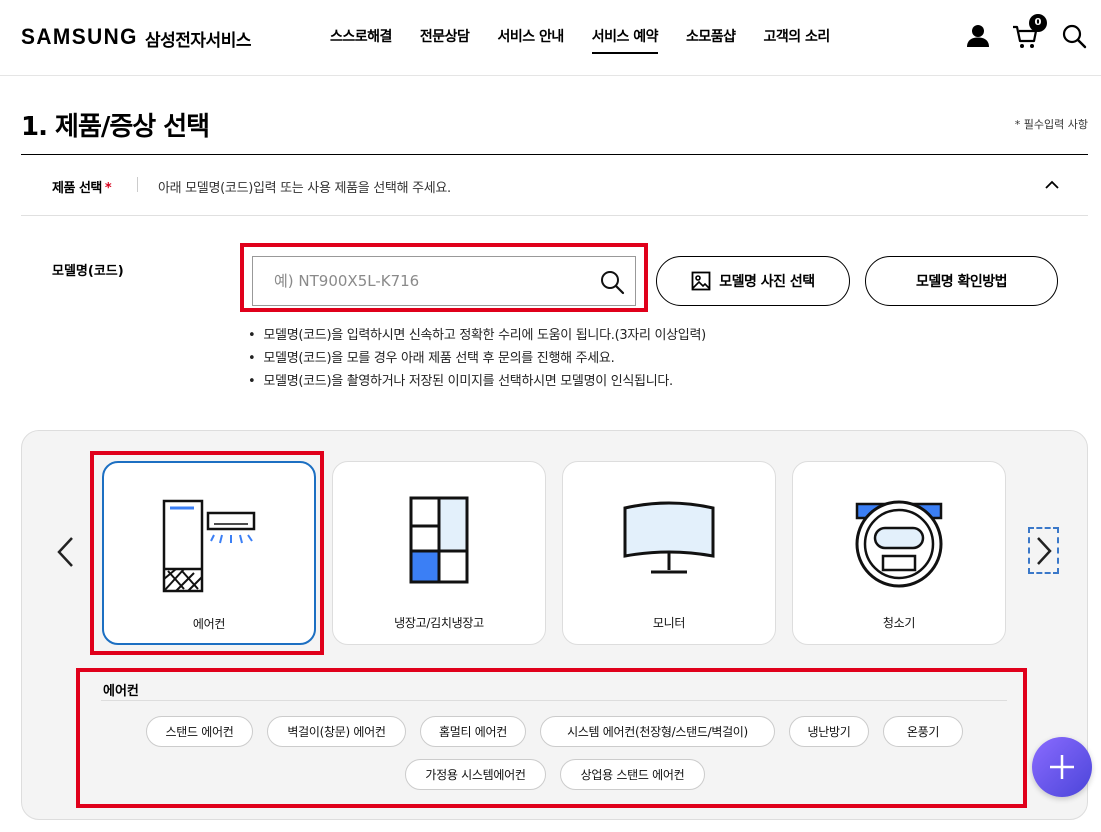 The height and width of the screenshot is (832, 1101). I want to click on nav-customer-voice: 고객의 소리, so click(797, 40).